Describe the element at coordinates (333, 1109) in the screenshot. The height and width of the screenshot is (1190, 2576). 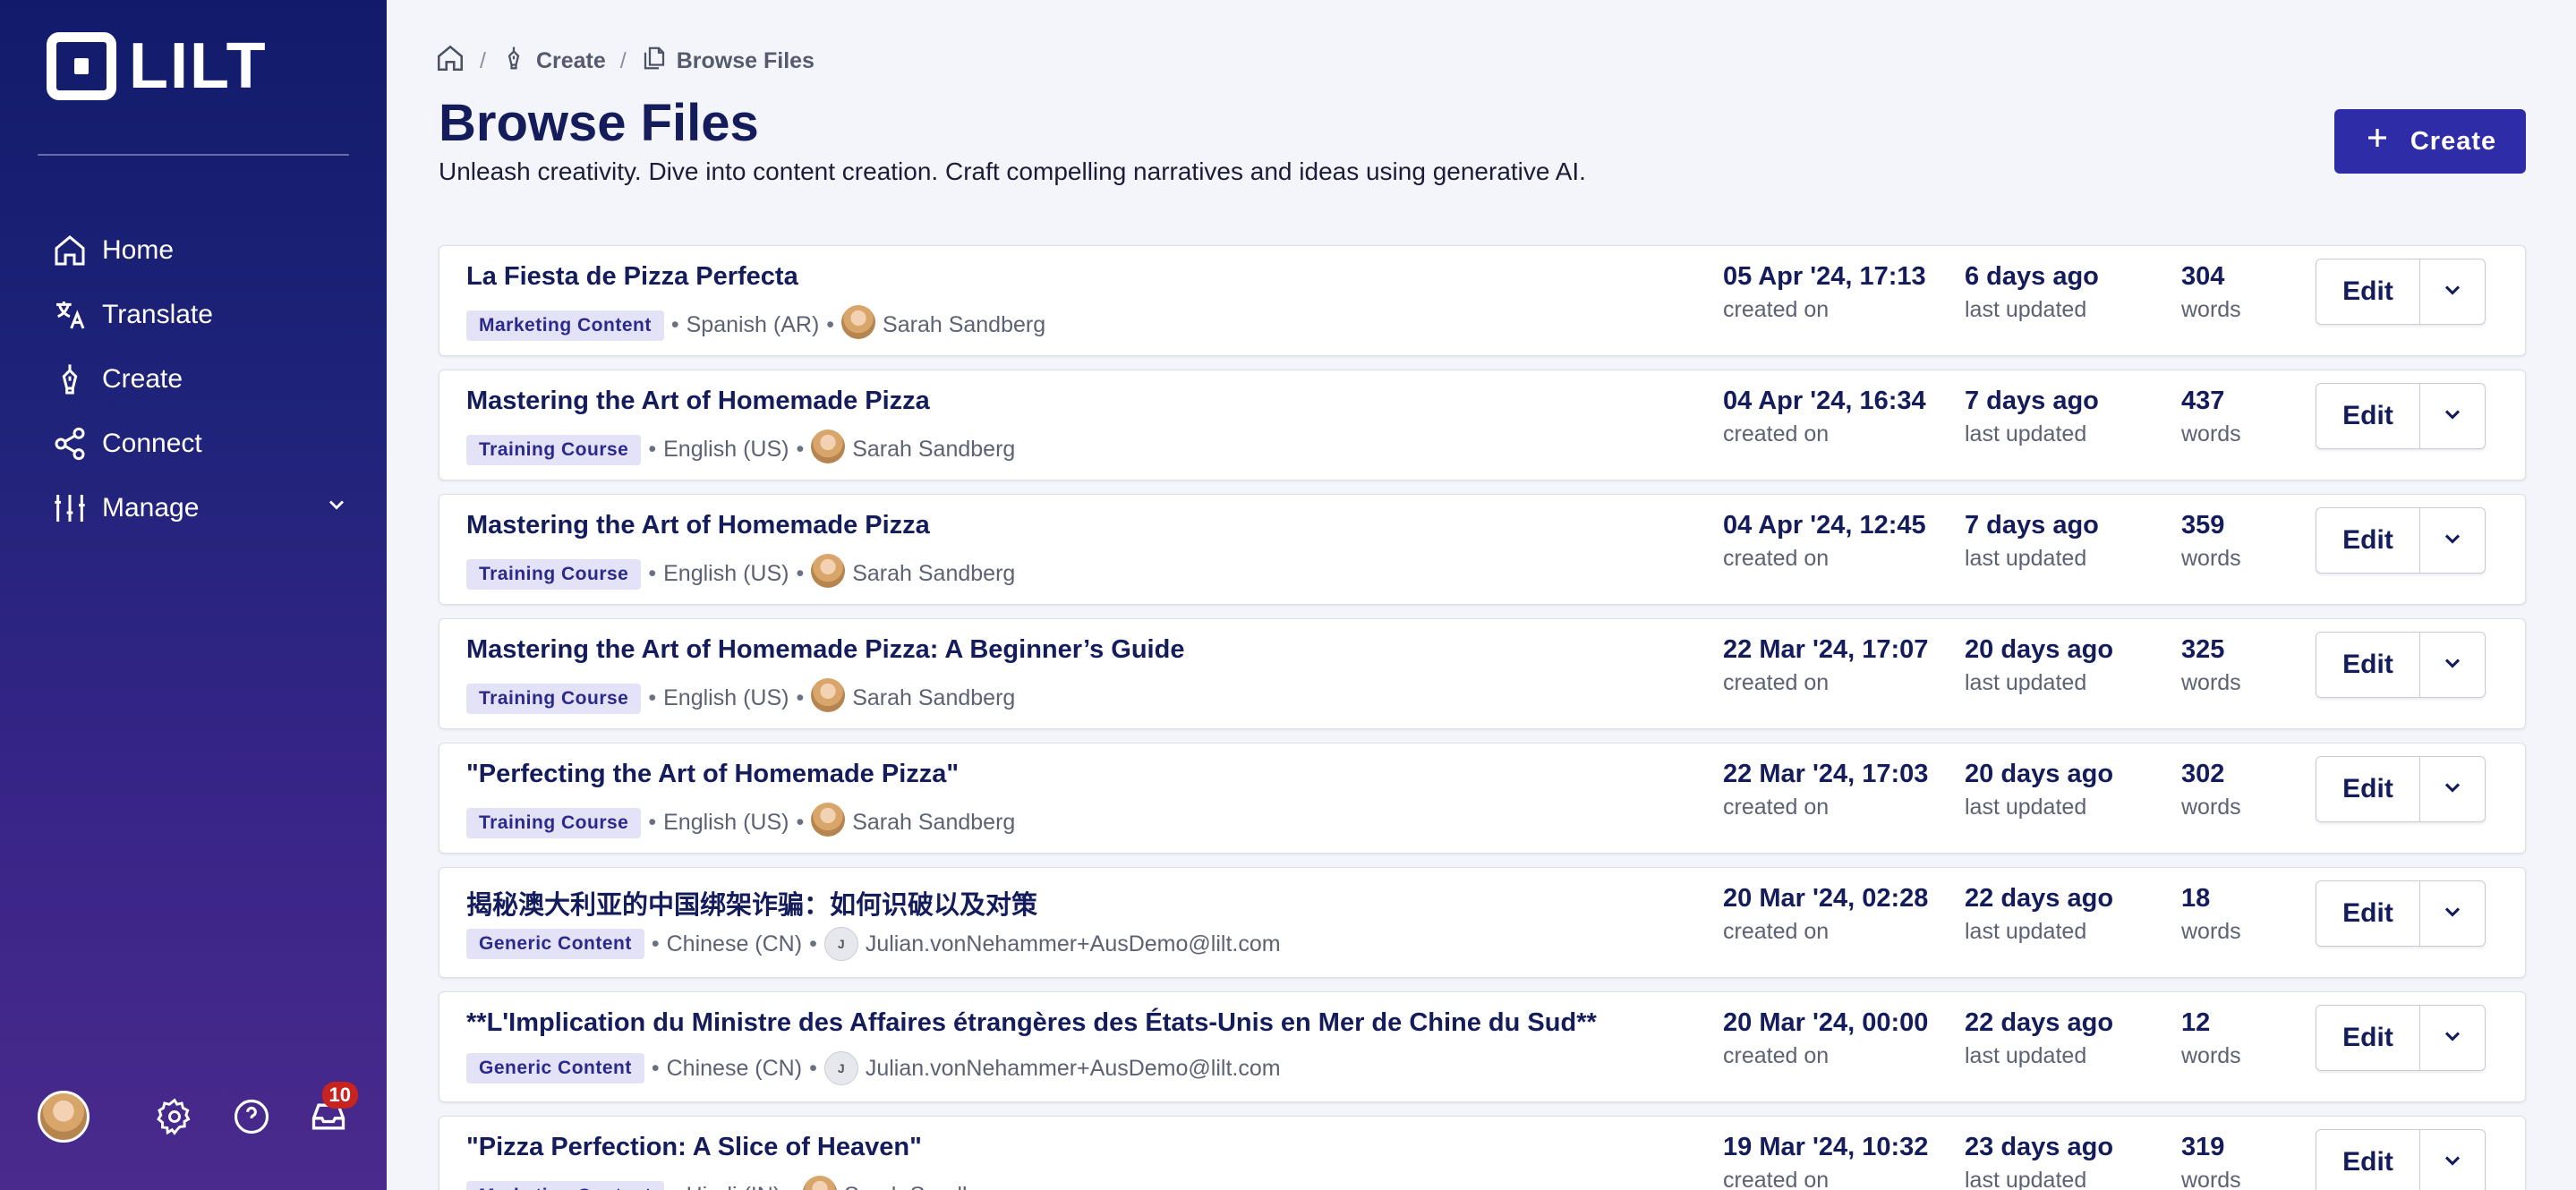
I see `inbox-icon: 10` at that location.